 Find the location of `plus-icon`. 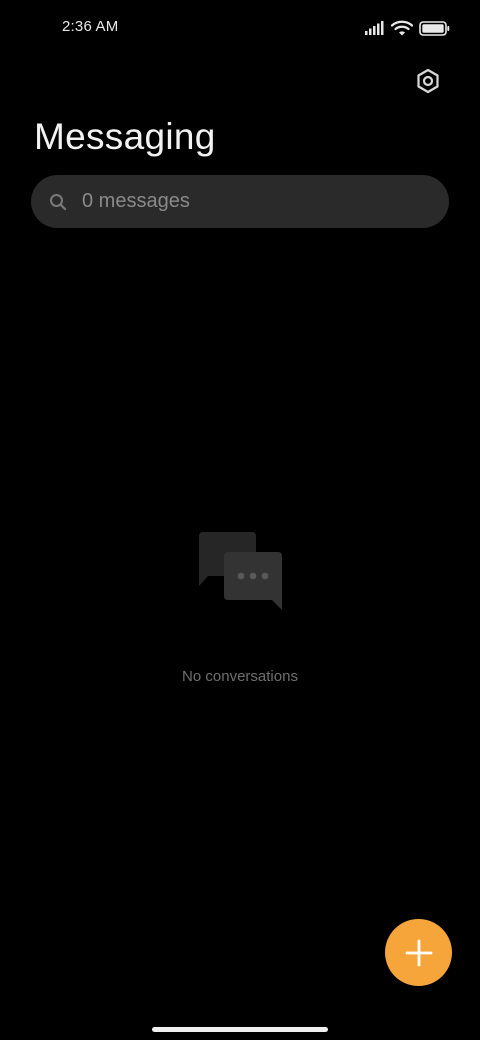

plus-icon is located at coordinates (418, 952).